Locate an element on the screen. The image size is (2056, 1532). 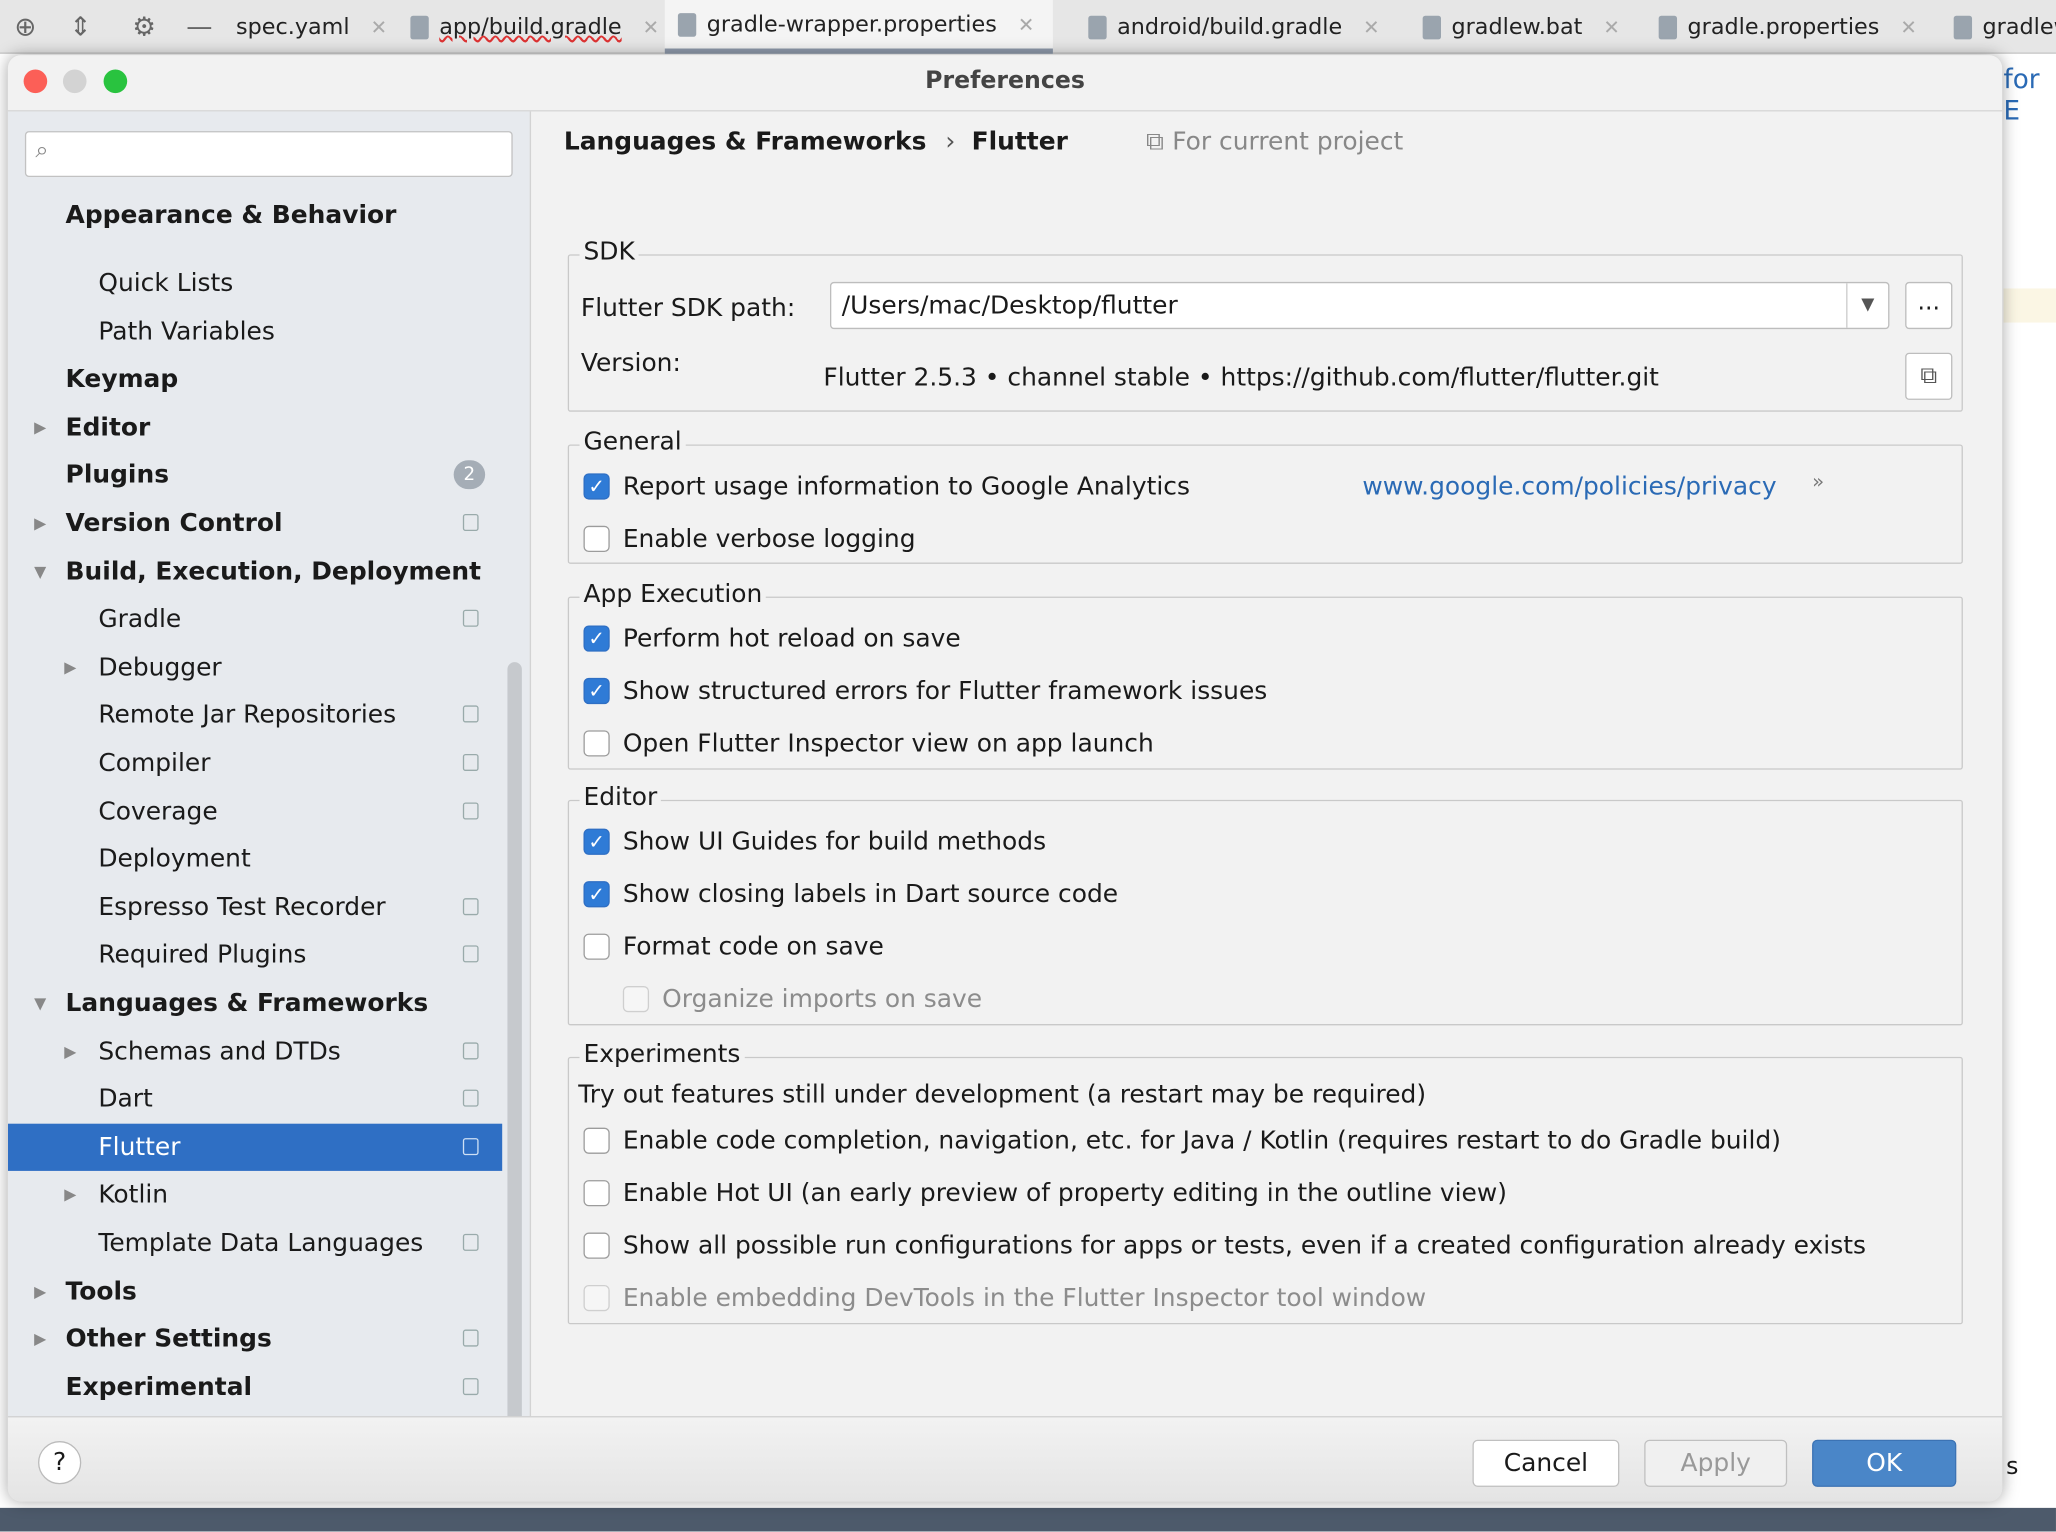
option-checkbox: Format code on save is located at coordinates (733, 946).